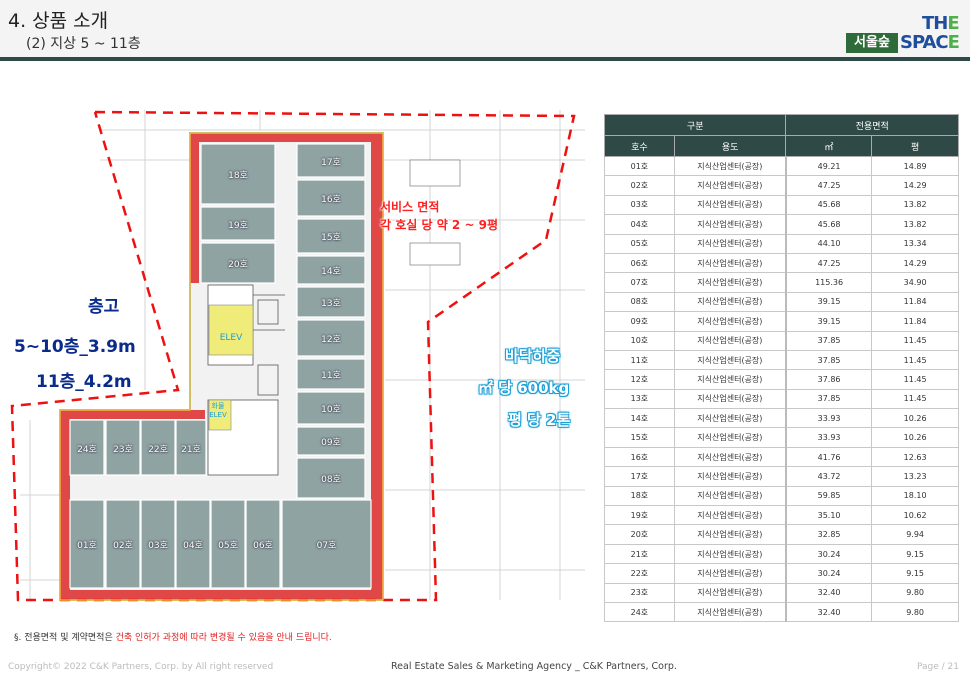 This screenshot has width=970, height=684. I want to click on cell-unit: 07호, so click(639, 282).